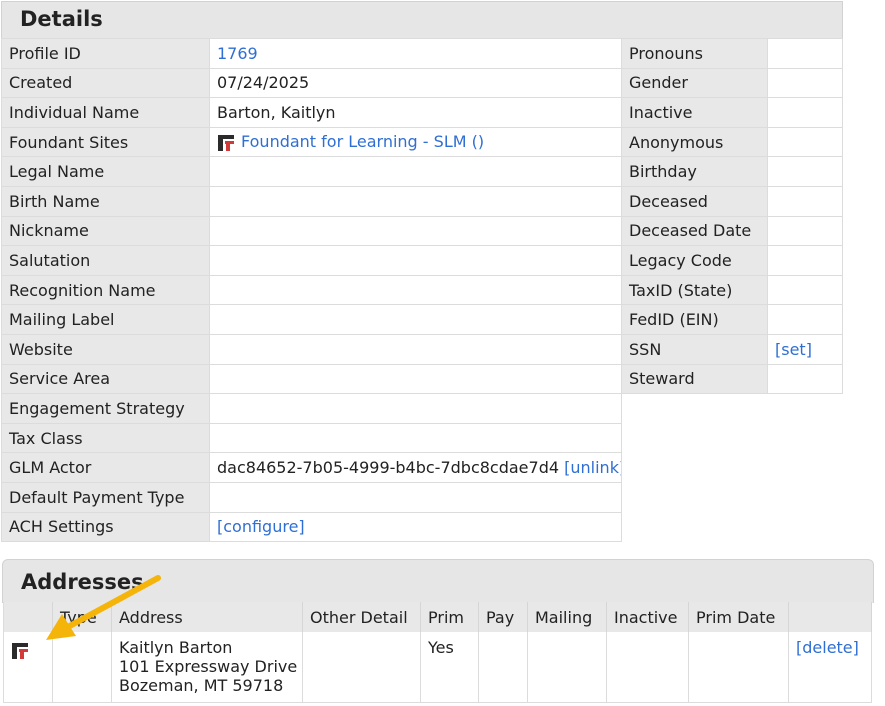 The image size is (885, 706). Describe the element at coordinates (647, 617) in the screenshot. I see `address-column-header: Inactive` at that location.